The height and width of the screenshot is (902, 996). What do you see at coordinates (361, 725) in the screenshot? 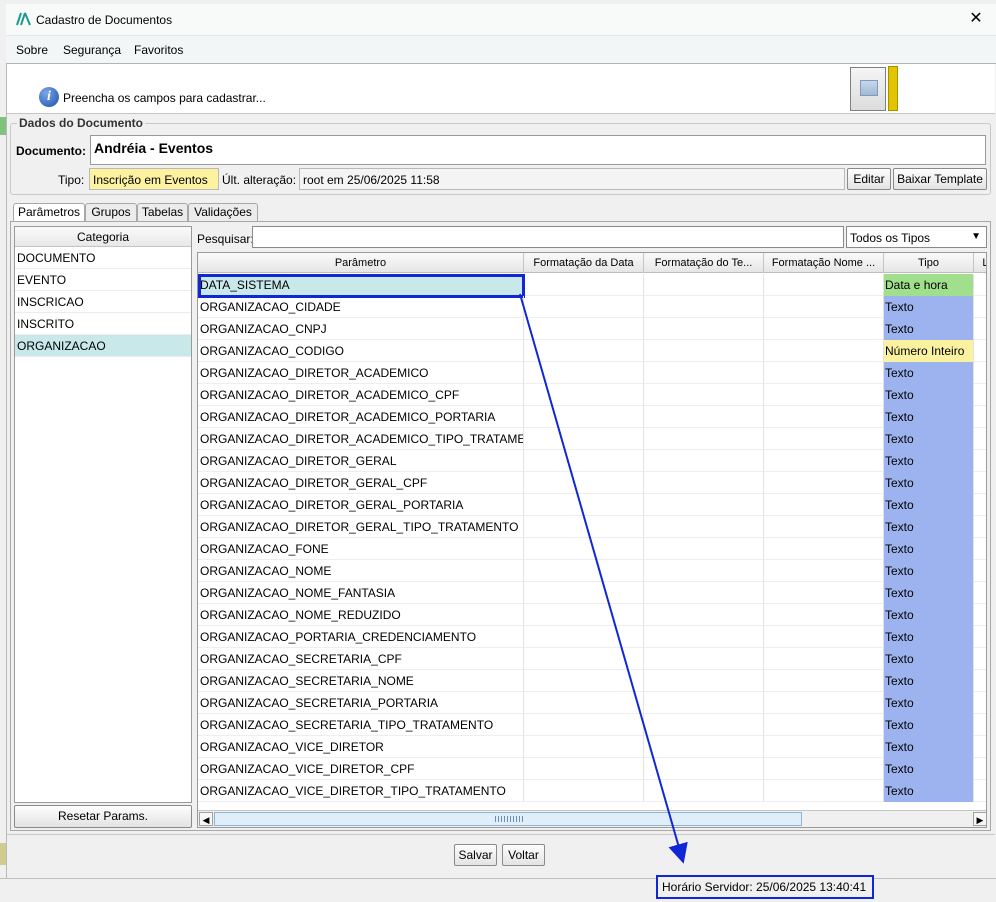
I see `cell-parametro: ORGANIZACAO_SECRETARIA_TIPO_TRATAMENTO` at bounding box center [361, 725].